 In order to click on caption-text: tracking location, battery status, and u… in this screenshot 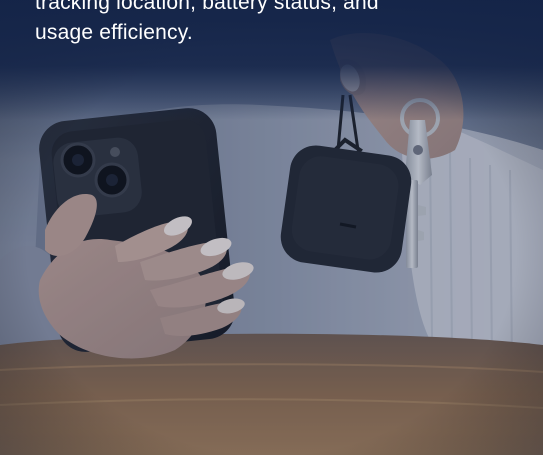, I will do `click(275, 24)`.